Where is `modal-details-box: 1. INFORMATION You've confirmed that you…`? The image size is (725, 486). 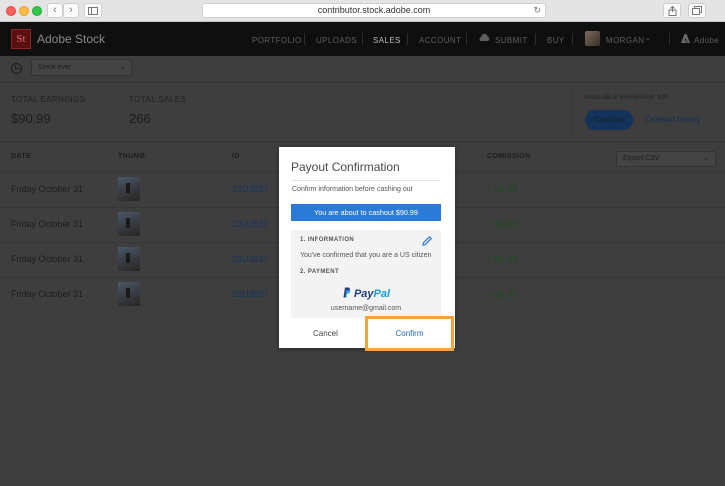 modal-details-box: 1. INFORMATION You've confirmed that you… is located at coordinates (366, 274).